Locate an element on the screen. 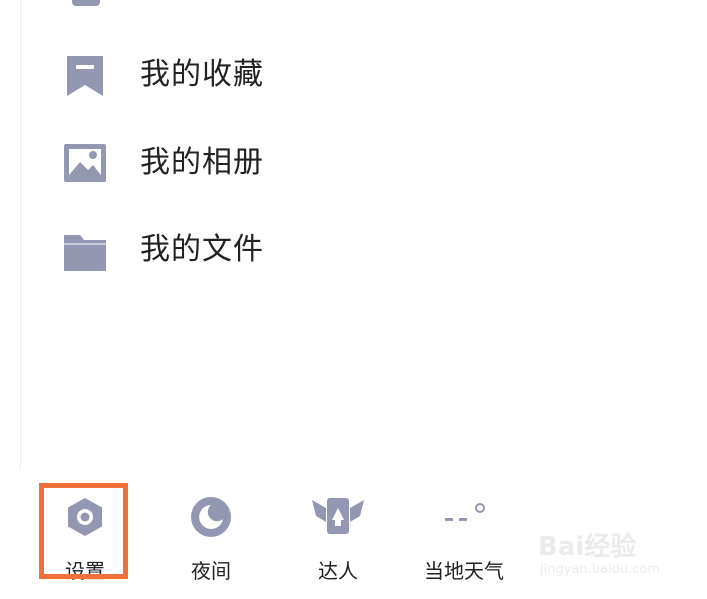 The width and height of the screenshot is (707, 599). menu-item-favorites: 我的收藏 is located at coordinates (260, 75).